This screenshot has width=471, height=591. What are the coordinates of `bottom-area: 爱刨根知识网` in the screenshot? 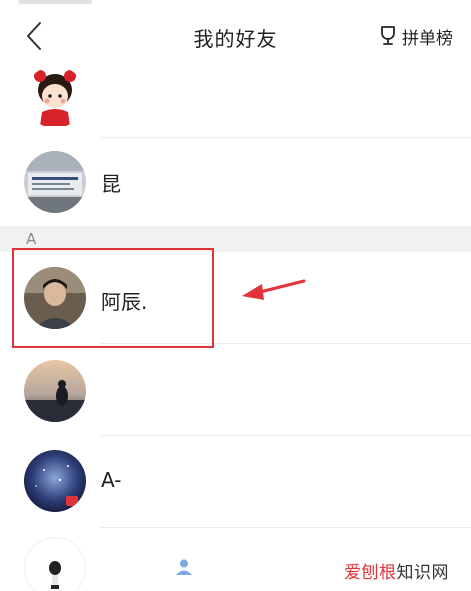 It's located at (235, 560).